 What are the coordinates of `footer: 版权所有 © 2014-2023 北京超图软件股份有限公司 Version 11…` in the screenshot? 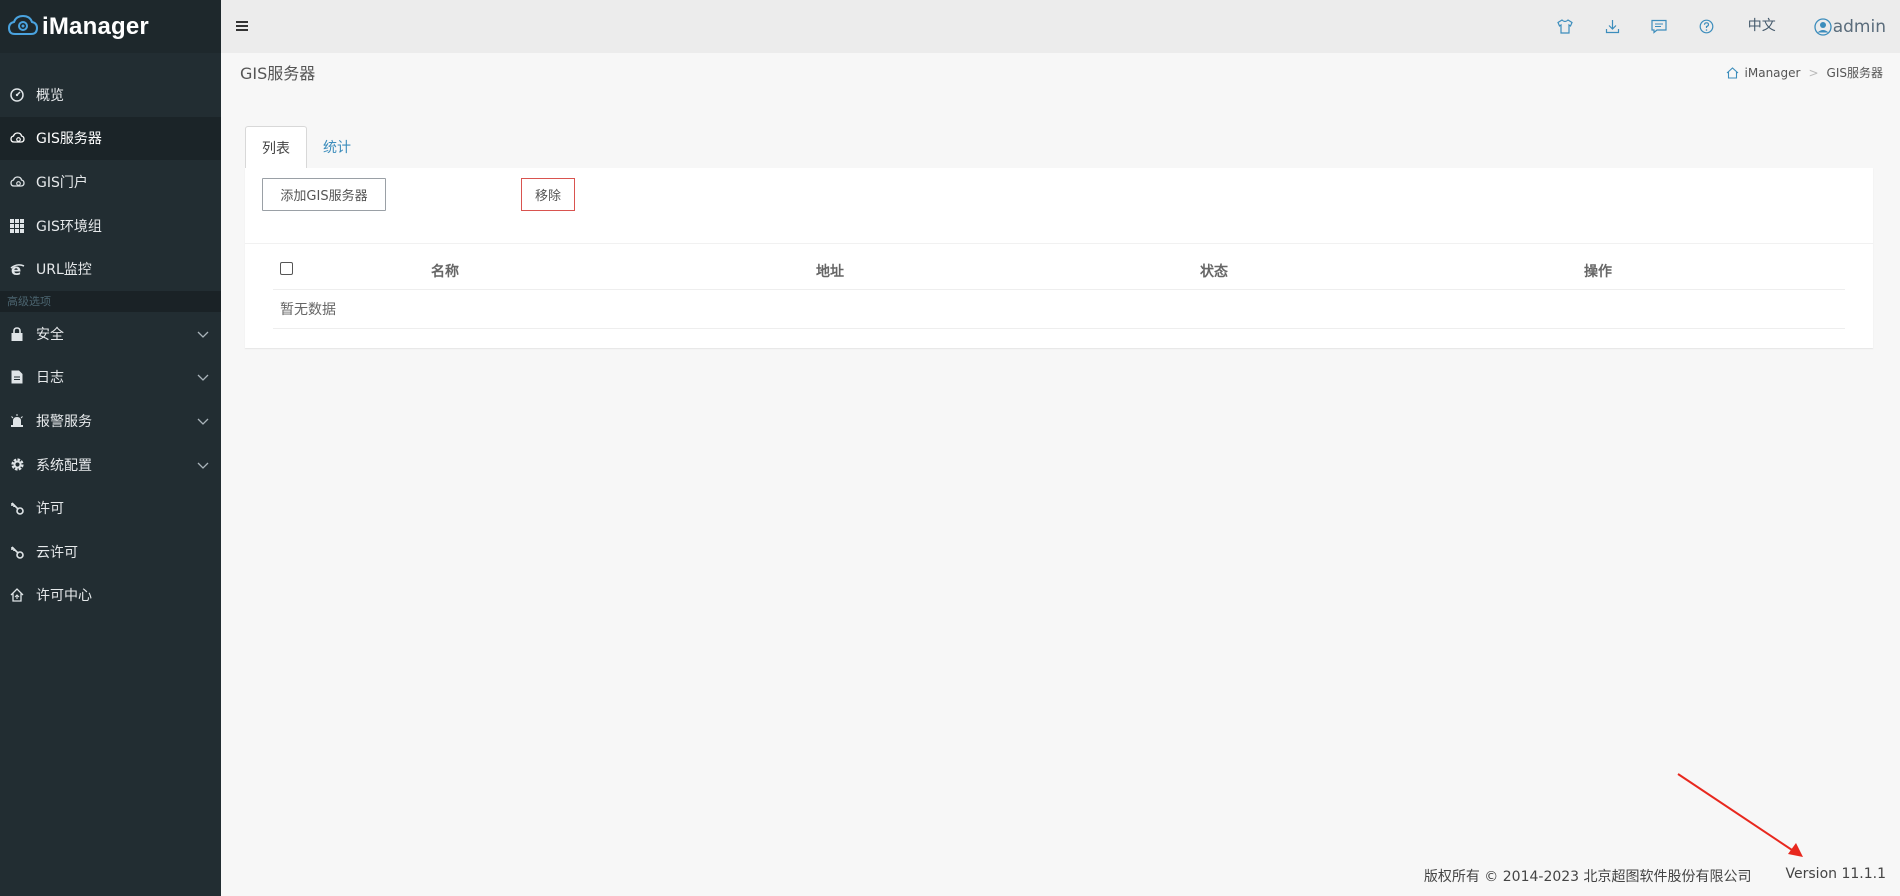 It's located at (1655, 876).